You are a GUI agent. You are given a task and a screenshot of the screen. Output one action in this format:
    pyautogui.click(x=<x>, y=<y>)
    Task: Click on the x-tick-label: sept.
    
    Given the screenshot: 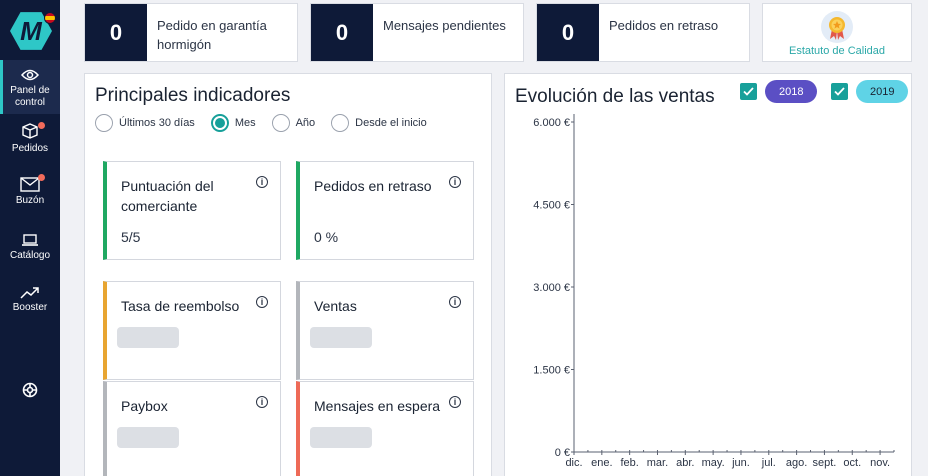 What is the action you would take?
    pyautogui.click(x=825, y=463)
    